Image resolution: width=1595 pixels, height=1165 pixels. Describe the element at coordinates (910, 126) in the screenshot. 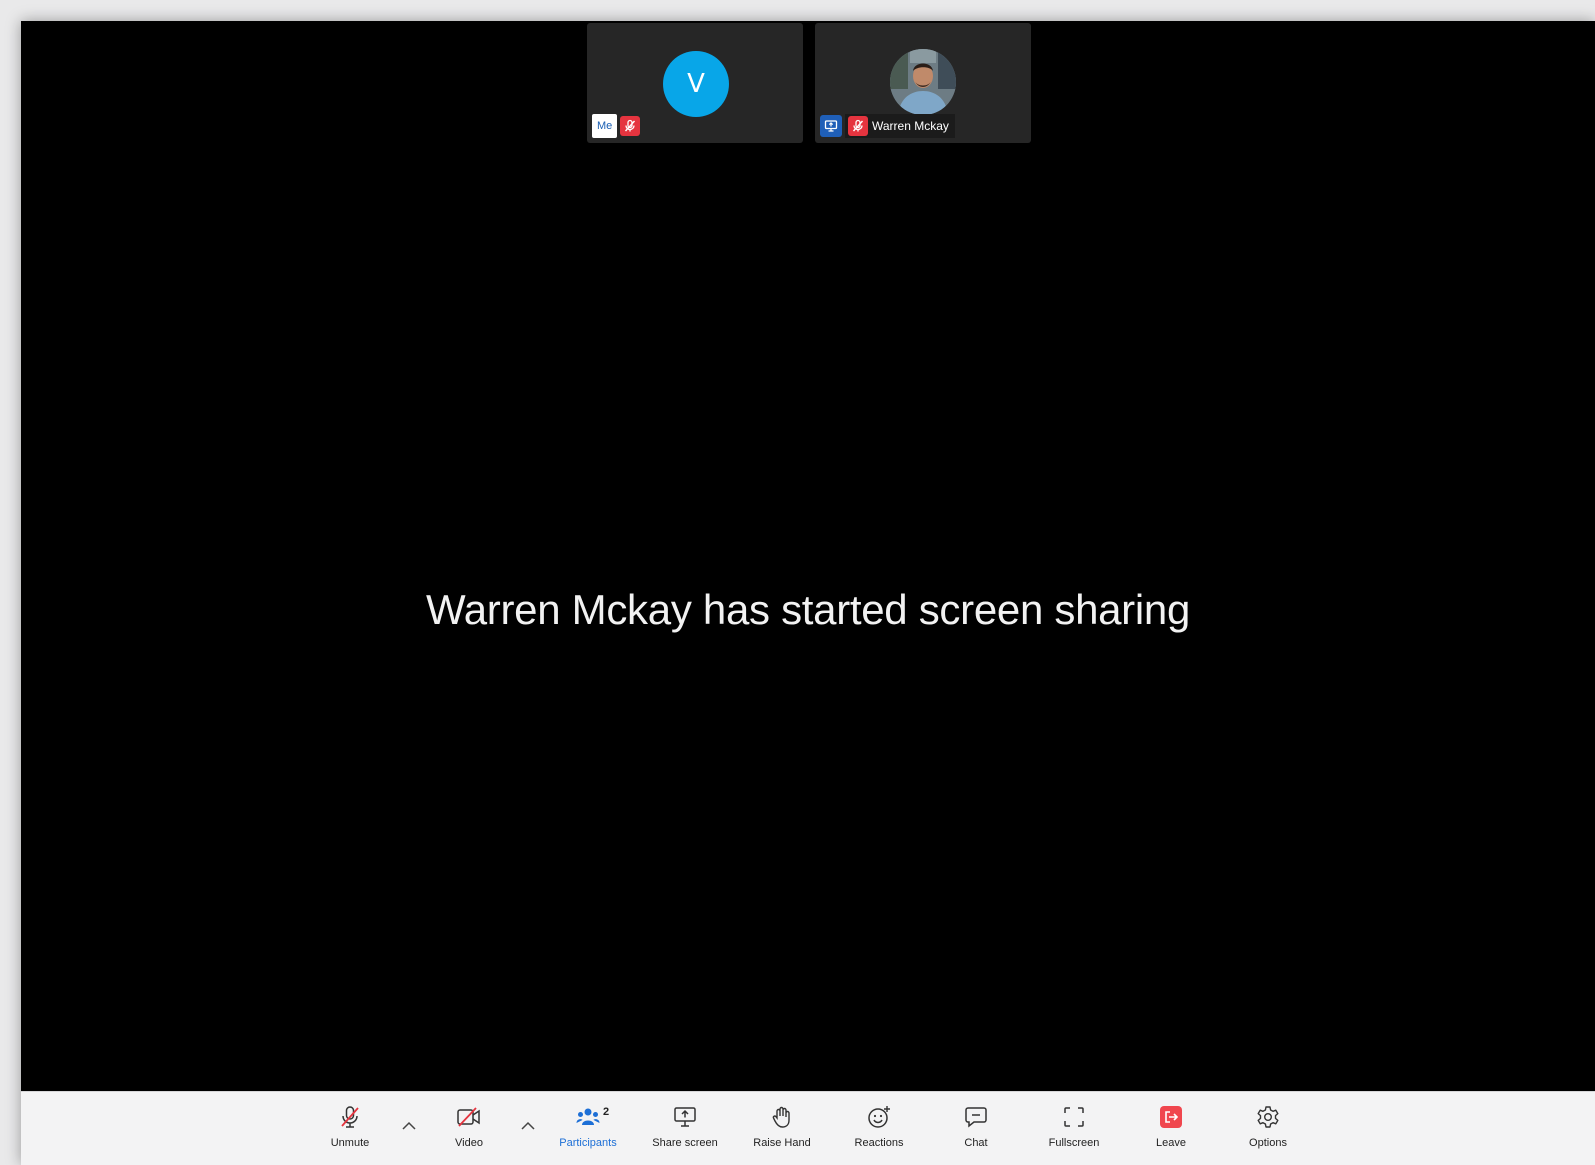

I see `participant-name: Warren Mckay` at that location.